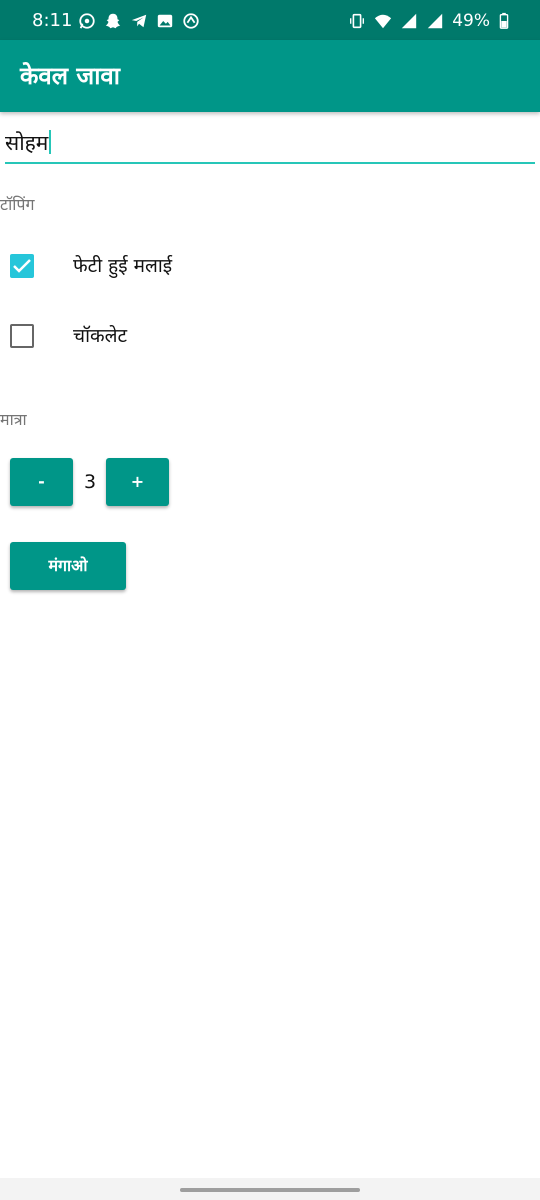  Describe the element at coordinates (22, 336) in the screenshot. I see `chocolate-checkbox` at that location.